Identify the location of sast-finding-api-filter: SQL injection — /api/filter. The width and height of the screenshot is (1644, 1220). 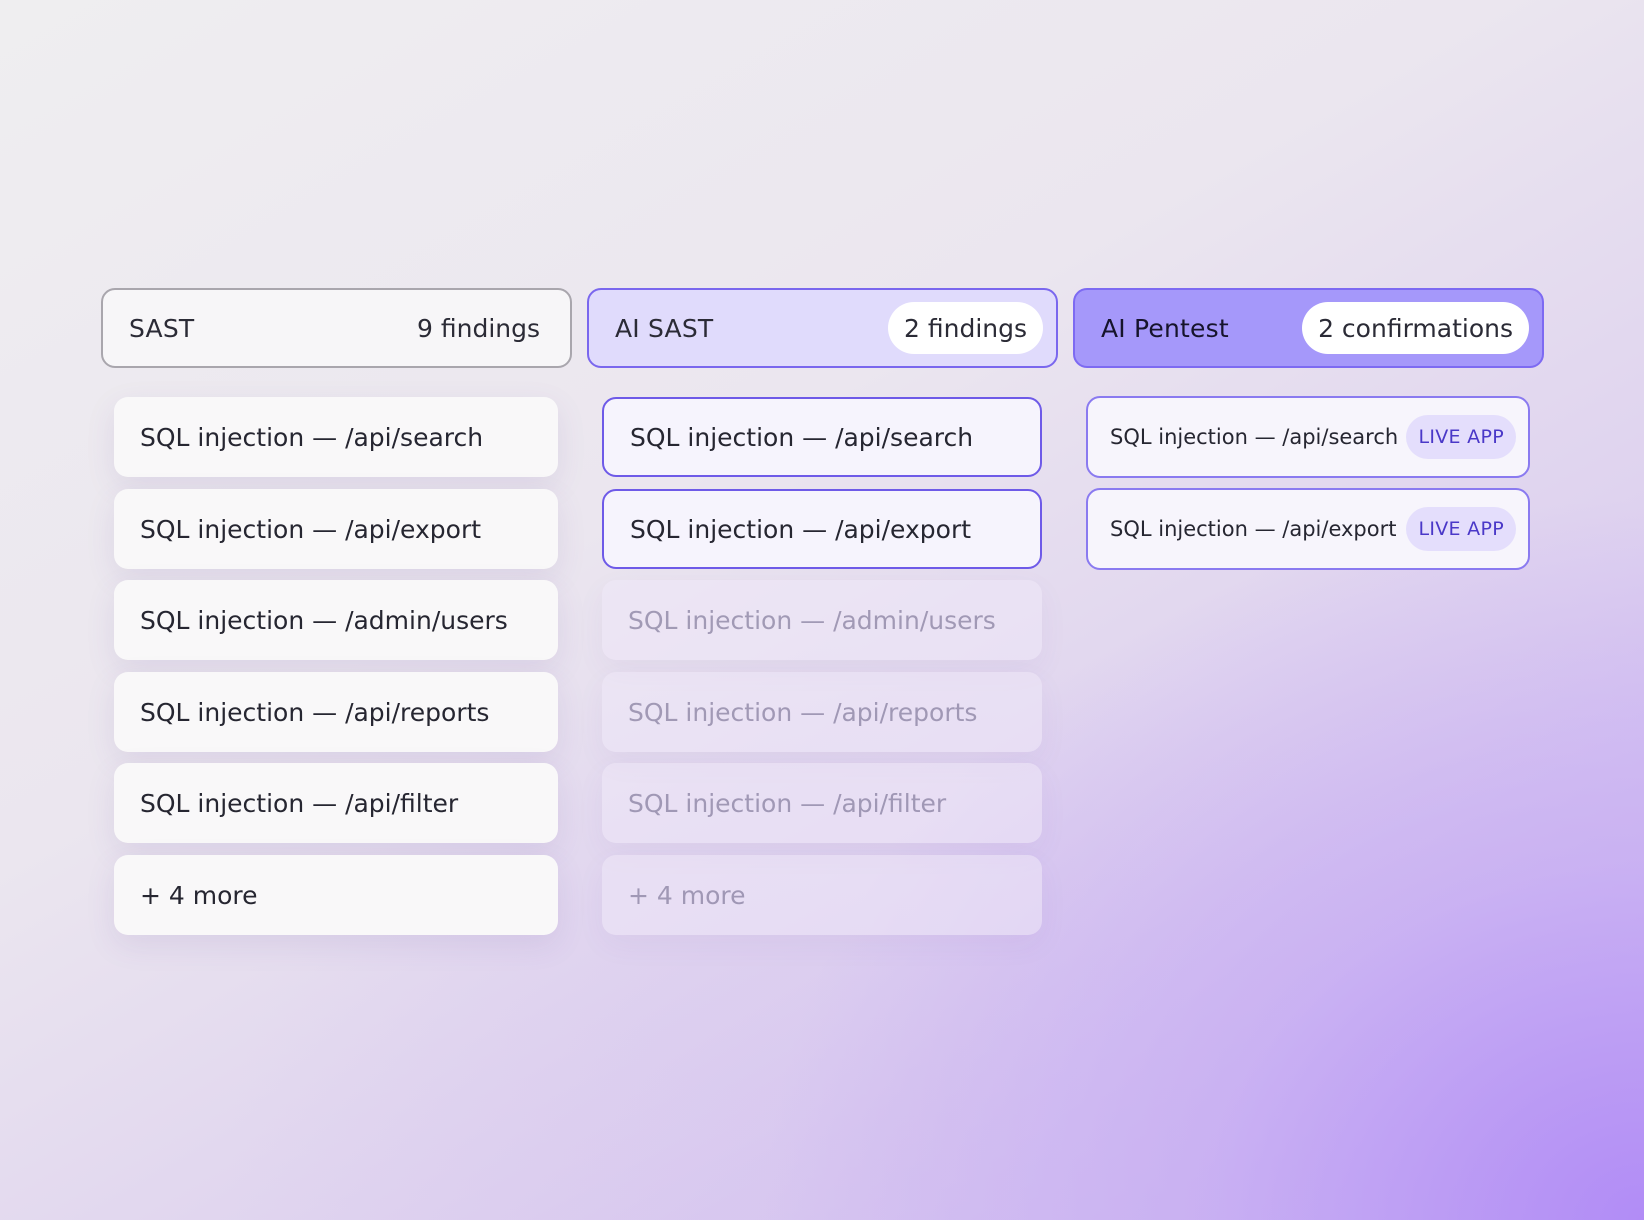
(336, 803).